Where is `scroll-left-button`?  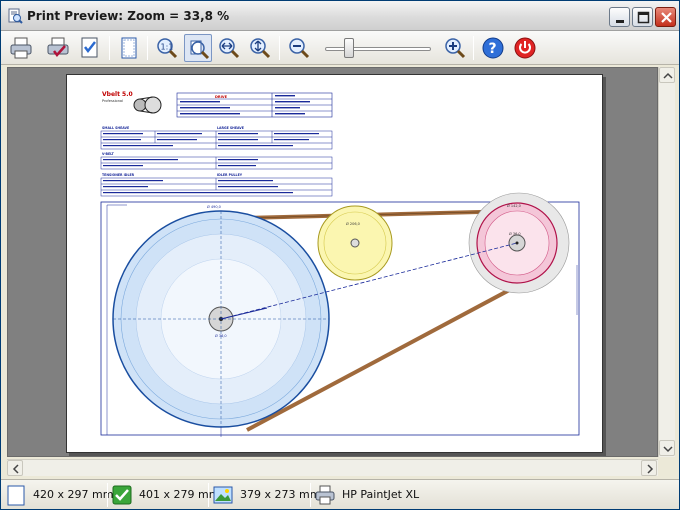 scroll-left-button is located at coordinates (15, 468).